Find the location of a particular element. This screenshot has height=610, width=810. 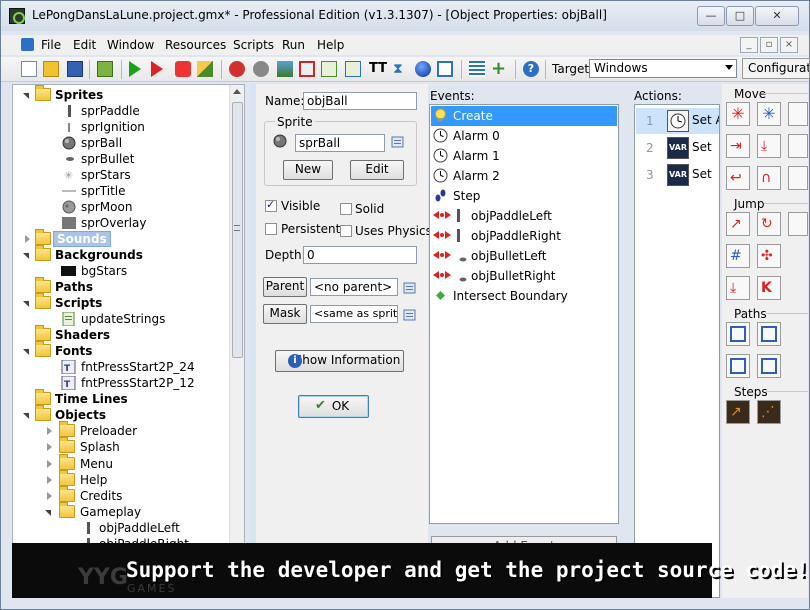

add-extension-icon: + is located at coordinates (499, 69).